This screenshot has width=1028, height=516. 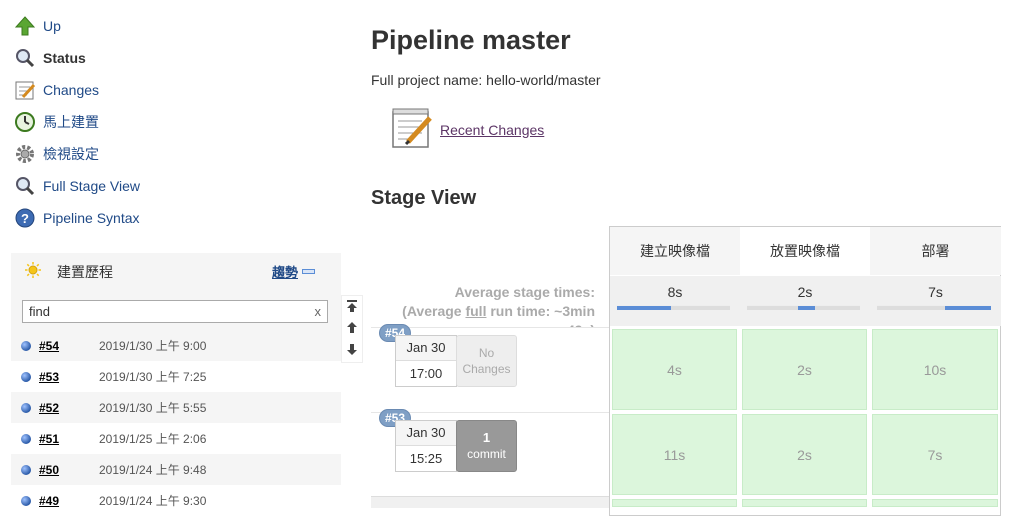 What do you see at coordinates (69, 346) in the screenshot?
I see `build-number-link: #54` at bounding box center [69, 346].